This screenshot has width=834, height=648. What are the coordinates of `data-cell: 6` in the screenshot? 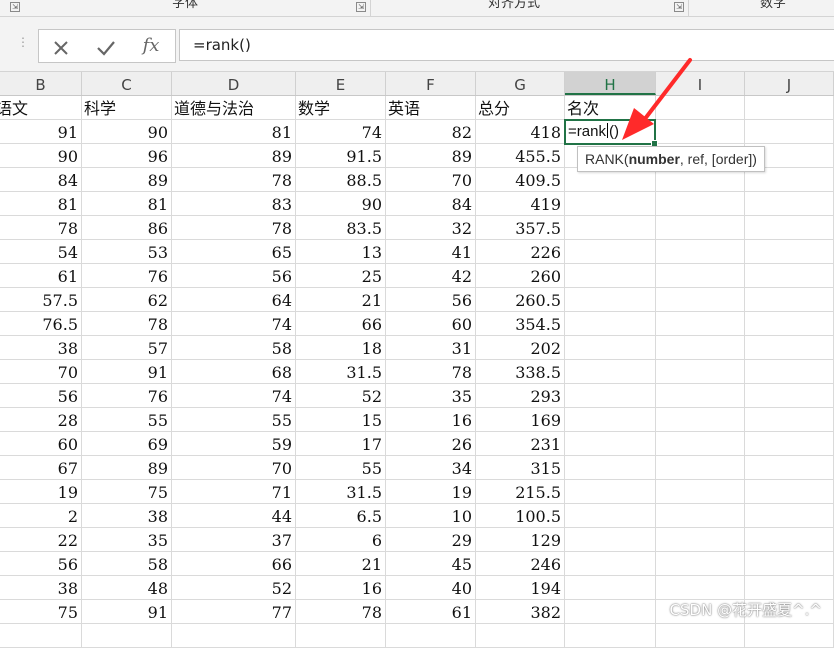 It's located at (341, 540).